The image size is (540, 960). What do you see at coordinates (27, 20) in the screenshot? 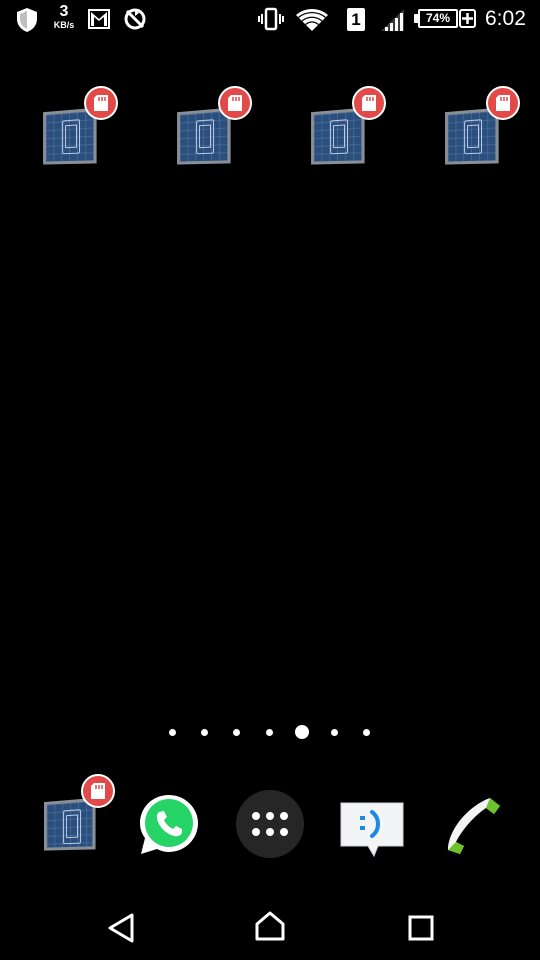
I see `shield-icon` at bounding box center [27, 20].